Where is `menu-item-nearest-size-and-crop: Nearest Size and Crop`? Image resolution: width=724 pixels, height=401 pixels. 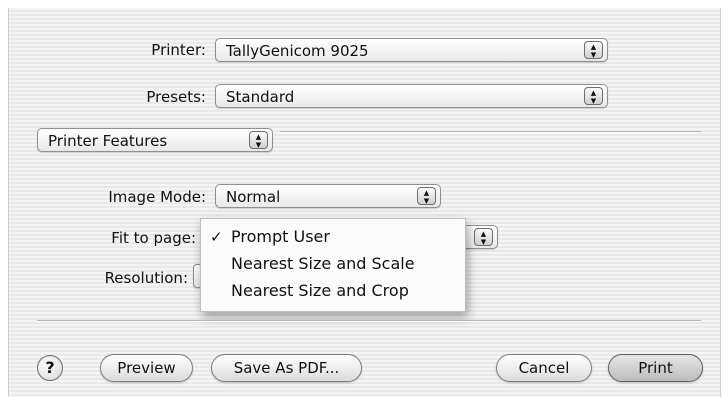 menu-item-nearest-size-and-crop: Nearest Size and Crop is located at coordinates (320, 290).